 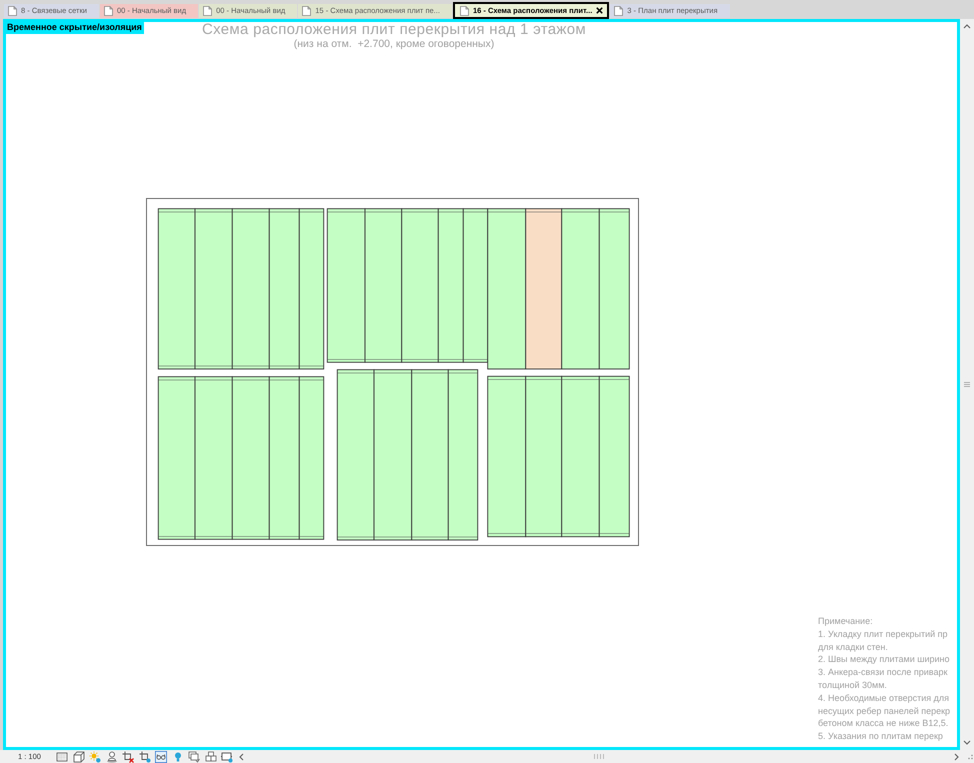 What do you see at coordinates (78, 756) in the screenshot?
I see `cube-icon` at bounding box center [78, 756].